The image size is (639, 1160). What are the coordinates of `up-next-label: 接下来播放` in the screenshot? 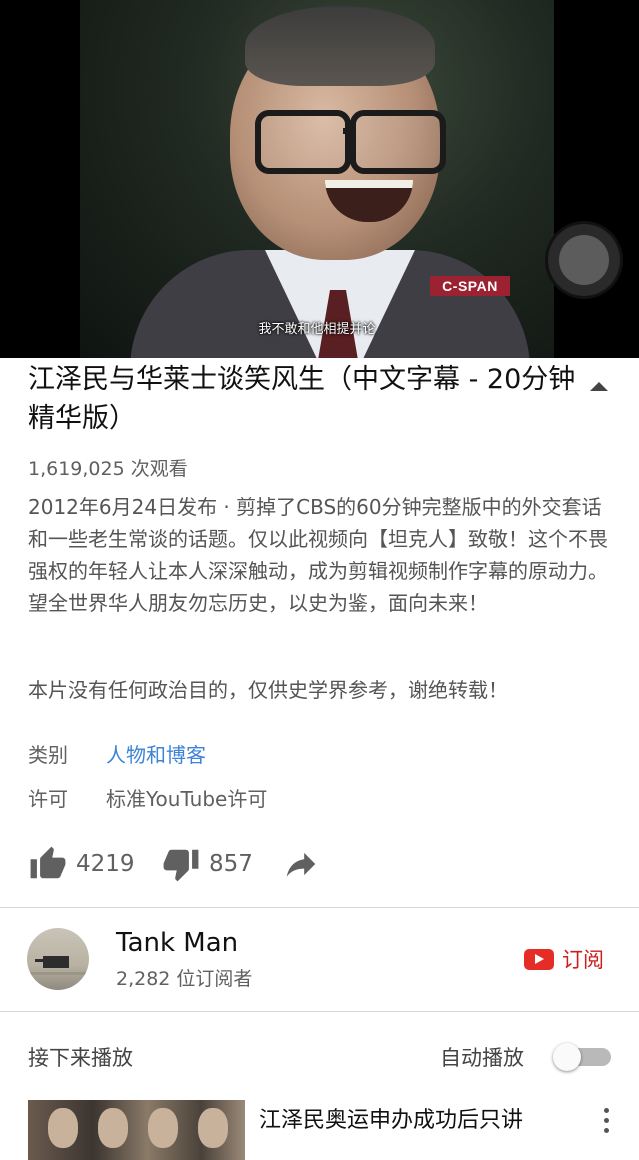 It's located at (80, 1058).